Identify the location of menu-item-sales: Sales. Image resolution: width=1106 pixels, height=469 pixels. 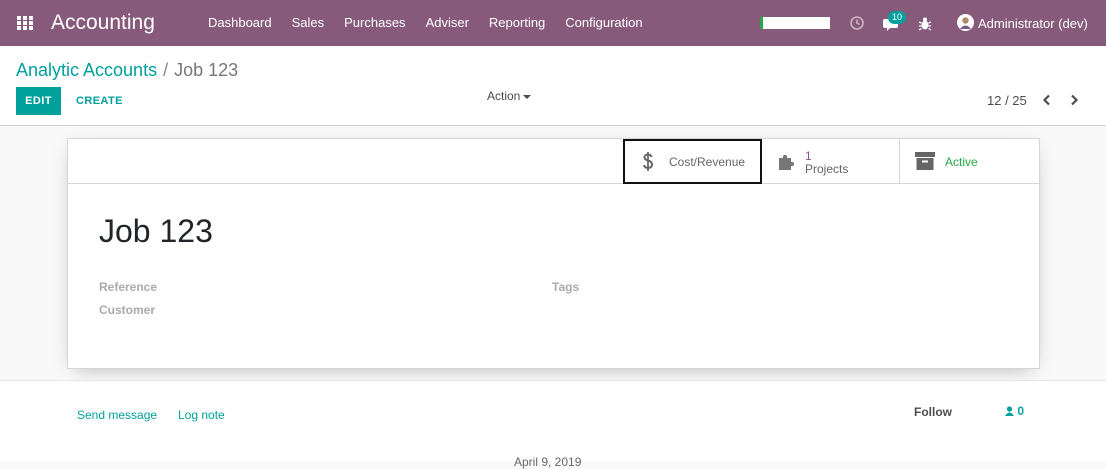
(308, 23).